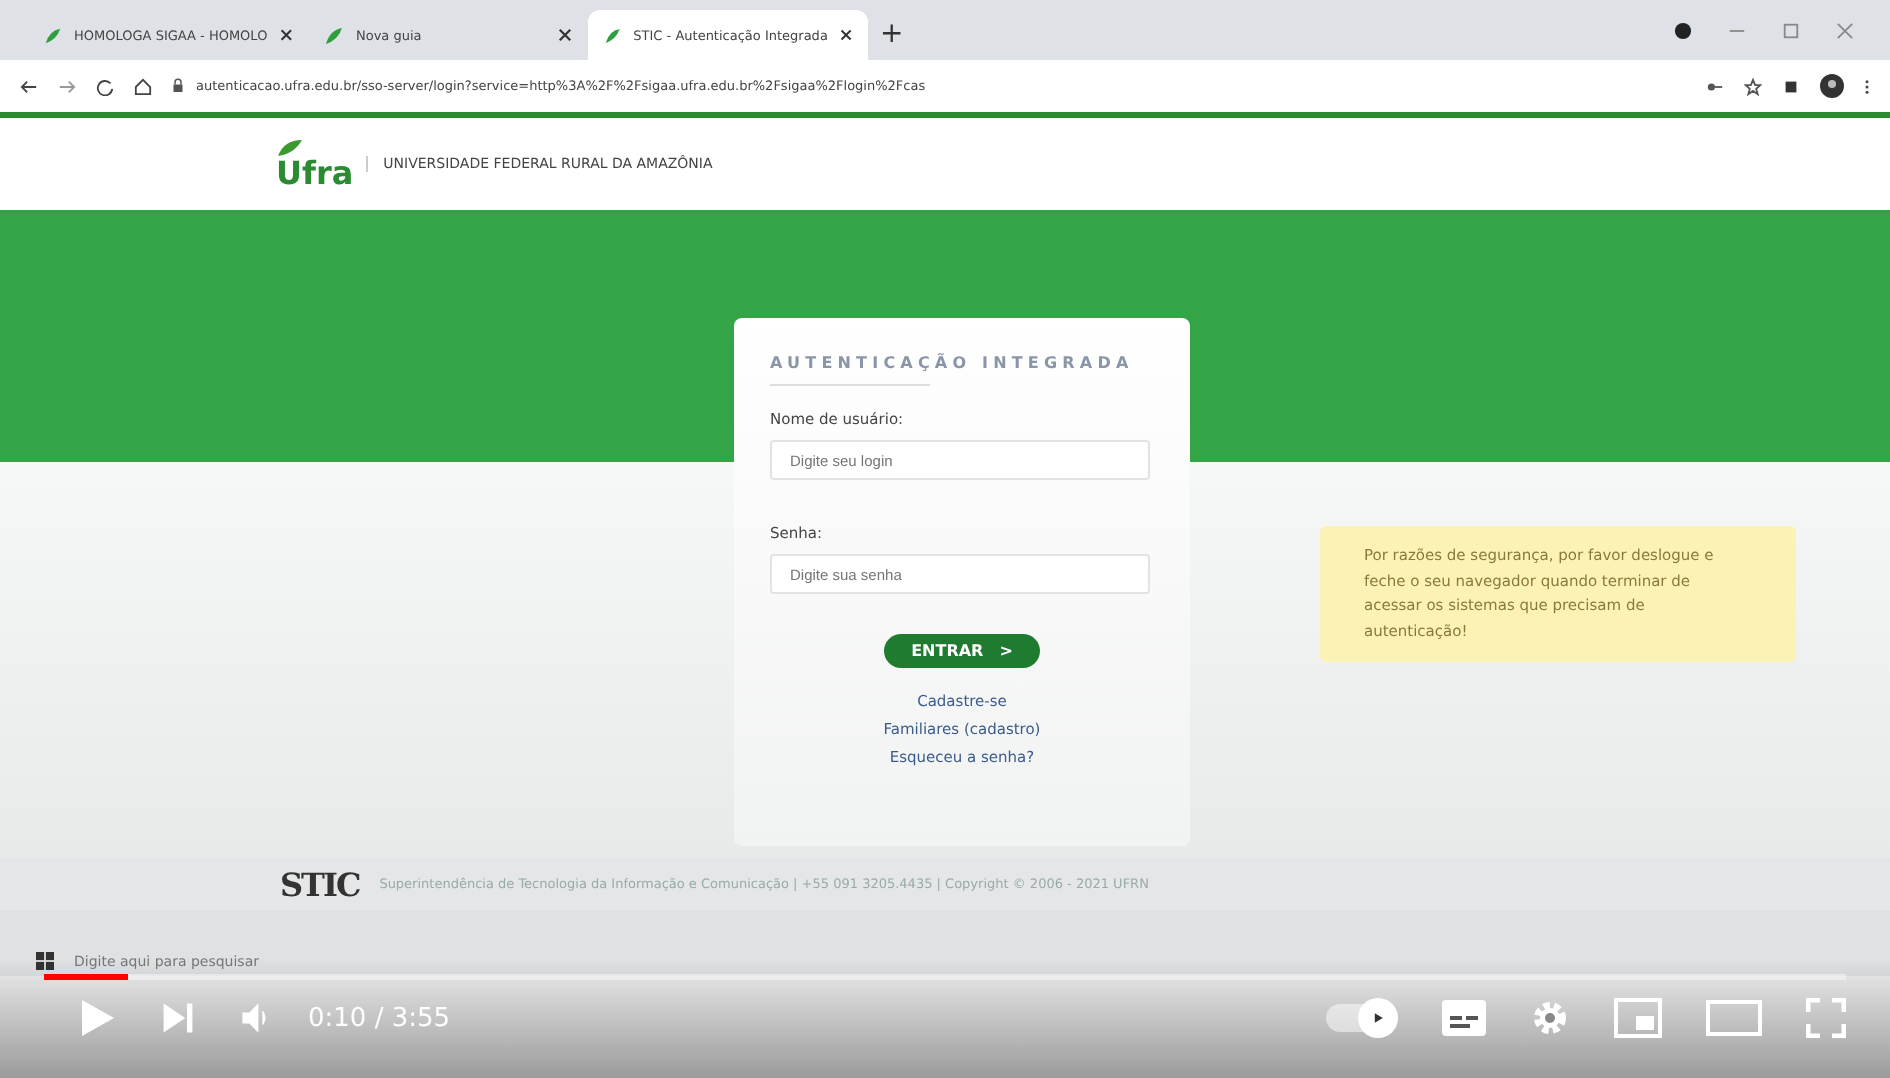 The height and width of the screenshot is (1078, 1890). Describe the element at coordinates (1791, 31) in the screenshot. I see `maximize-icon` at that location.